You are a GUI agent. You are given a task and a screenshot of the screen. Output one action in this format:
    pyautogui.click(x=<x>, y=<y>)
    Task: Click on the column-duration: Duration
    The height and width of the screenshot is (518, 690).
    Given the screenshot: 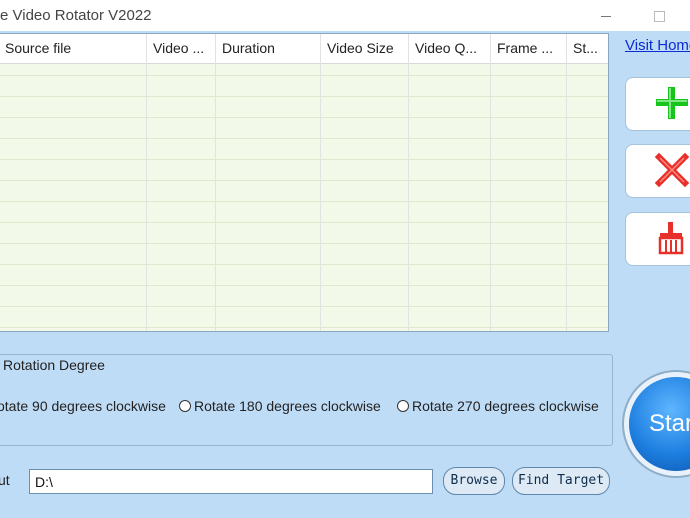 What is the action you would take?
    pyautogui.click(x=268, y=48)
    